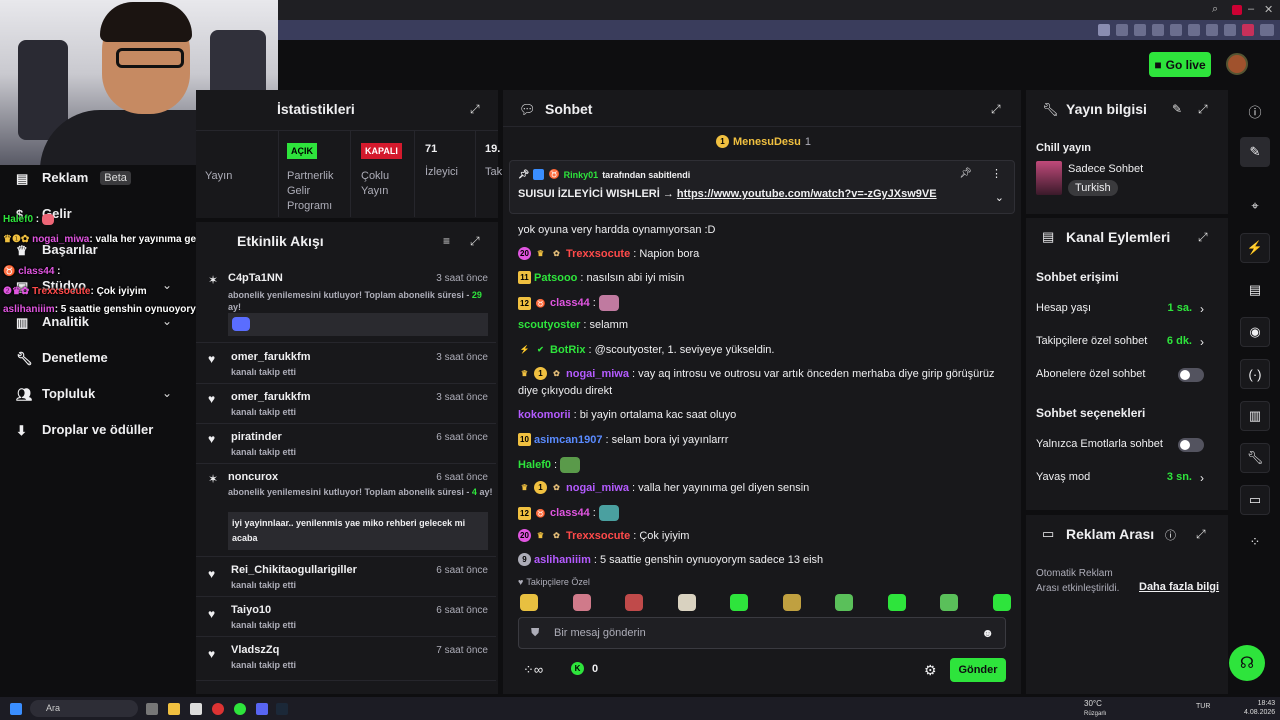 The width and height of the screenshot is (1280, 720). What do you see at coordinates (240, 709) in the screenshot?
I see `spotify-icon` at bounding box center [240, 709].